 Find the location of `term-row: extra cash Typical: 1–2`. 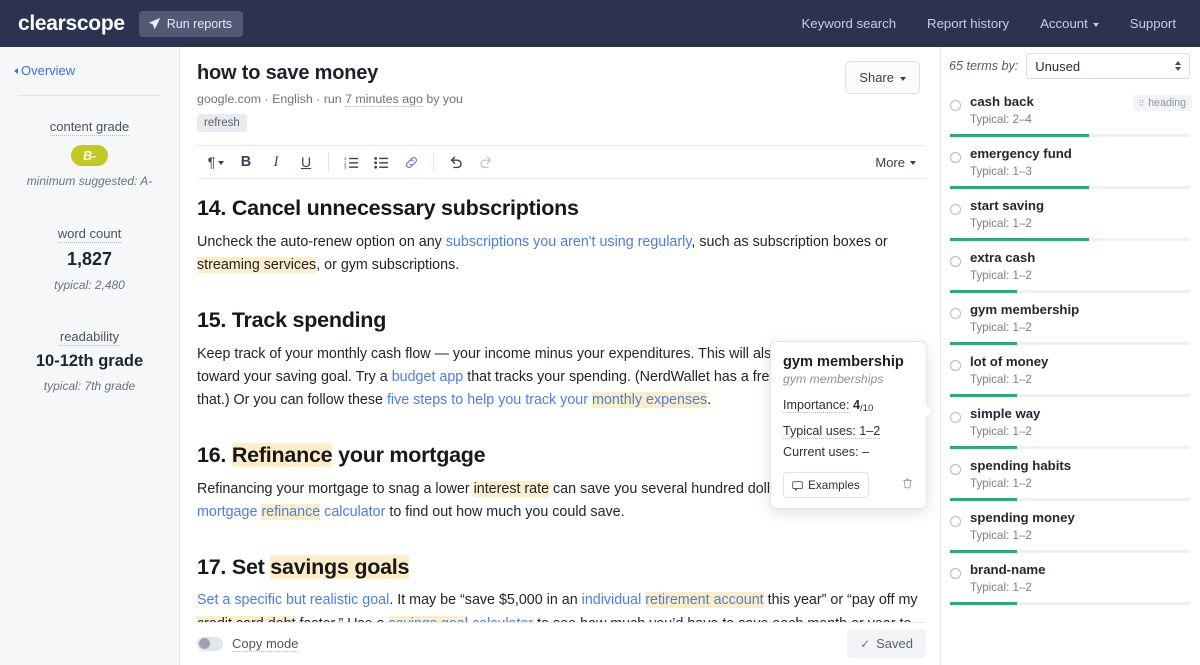

term-row: extra cash Typical: 1–2 is located at coordinates (1070, 267).